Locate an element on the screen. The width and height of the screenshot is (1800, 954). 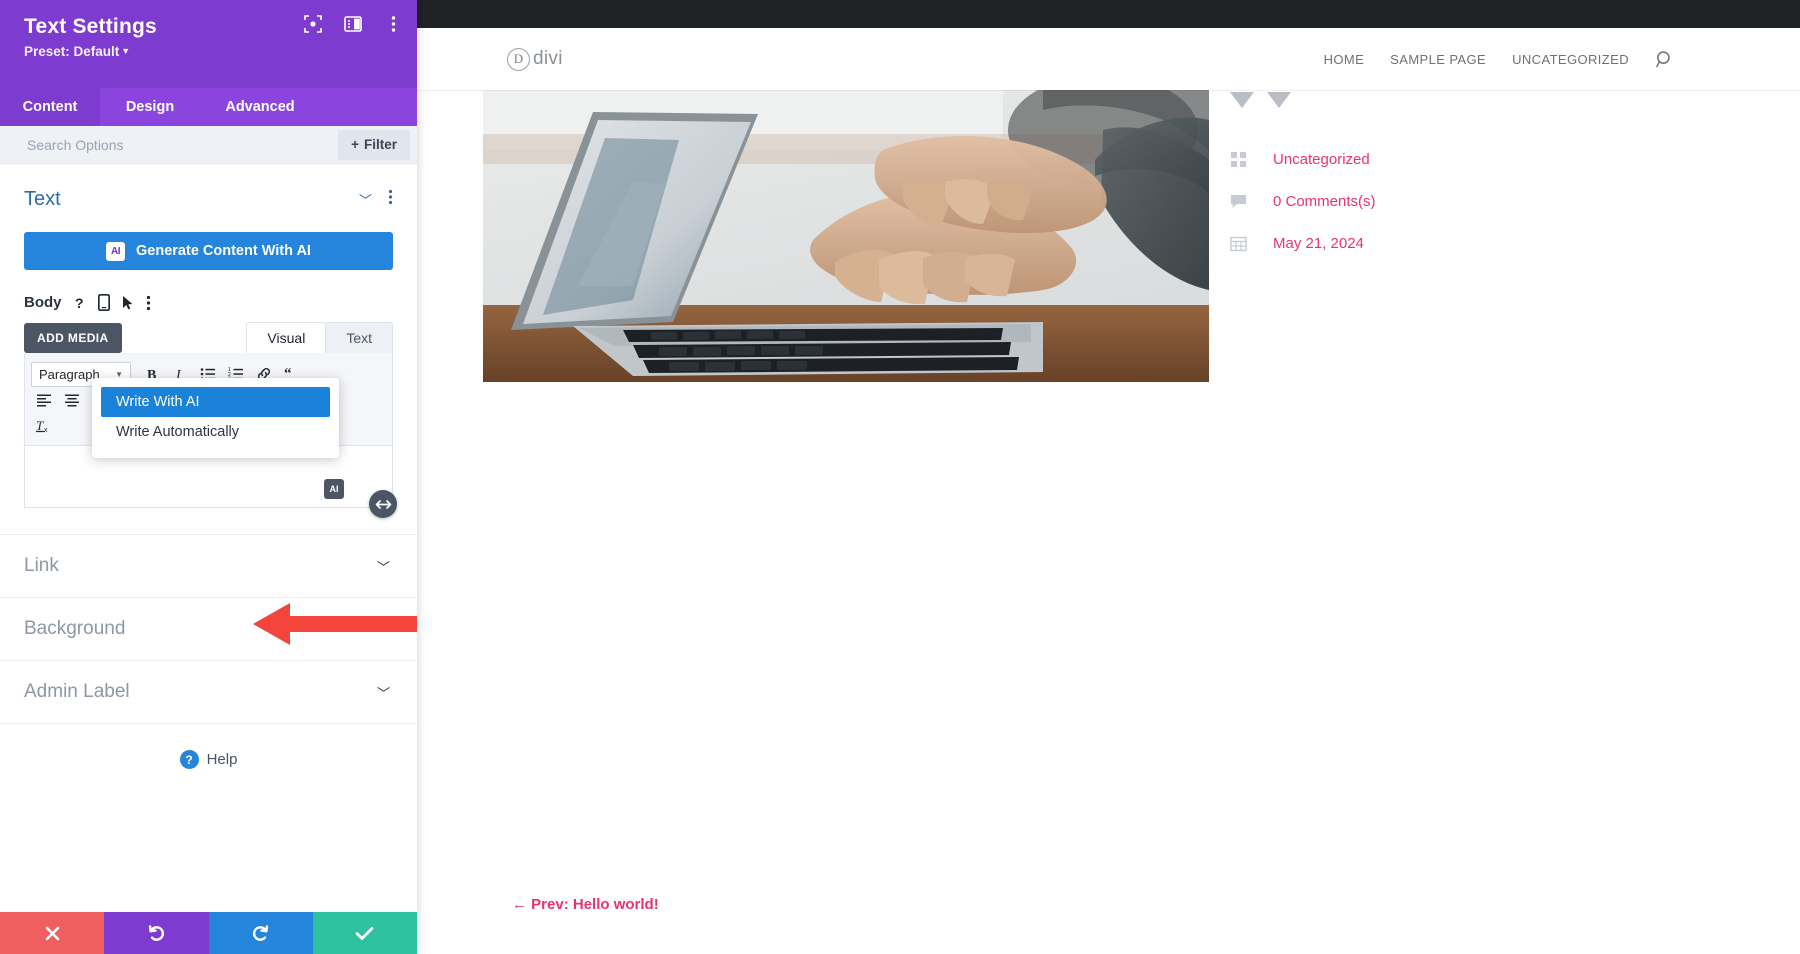
comment-bubble-icon is located at coordinates (1238, 201).